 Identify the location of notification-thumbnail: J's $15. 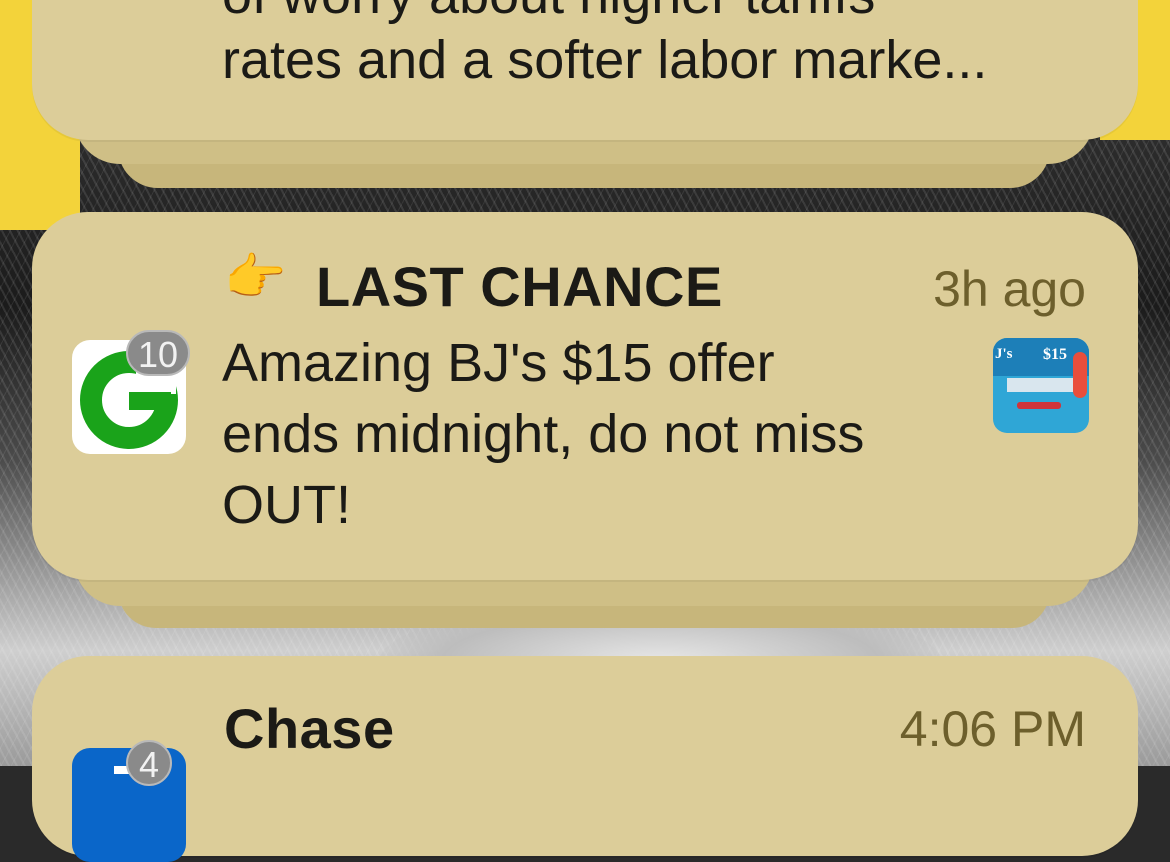
(1041, 385).